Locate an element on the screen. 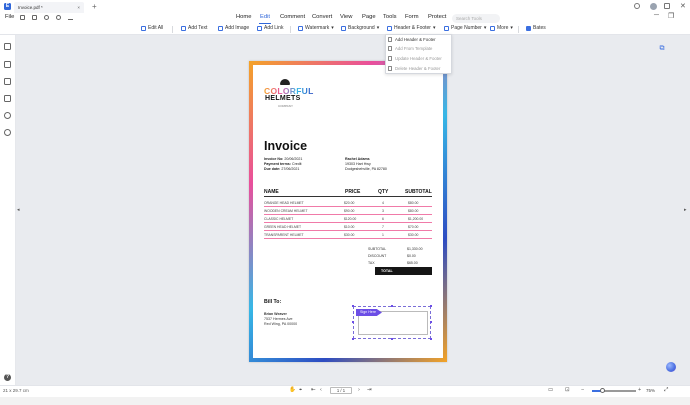 Image resolution: width=690 pixels, height=405 pixels. bell-icon is located at coordinates (637, 6).